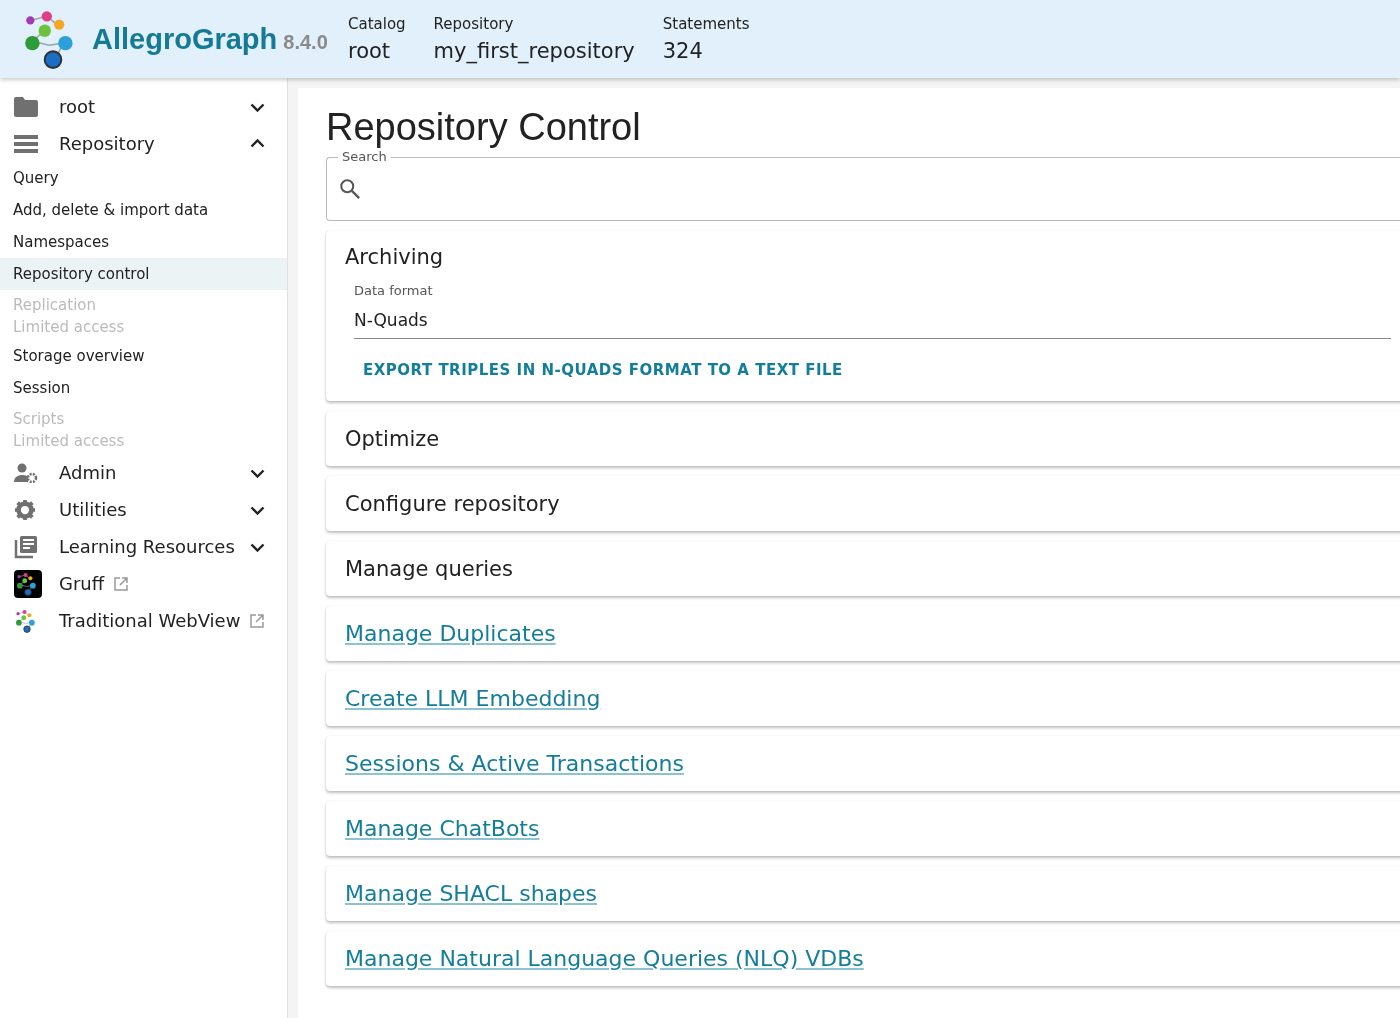  I want to click on panel-link: Manage SHACL shapes, so click(868, 893).